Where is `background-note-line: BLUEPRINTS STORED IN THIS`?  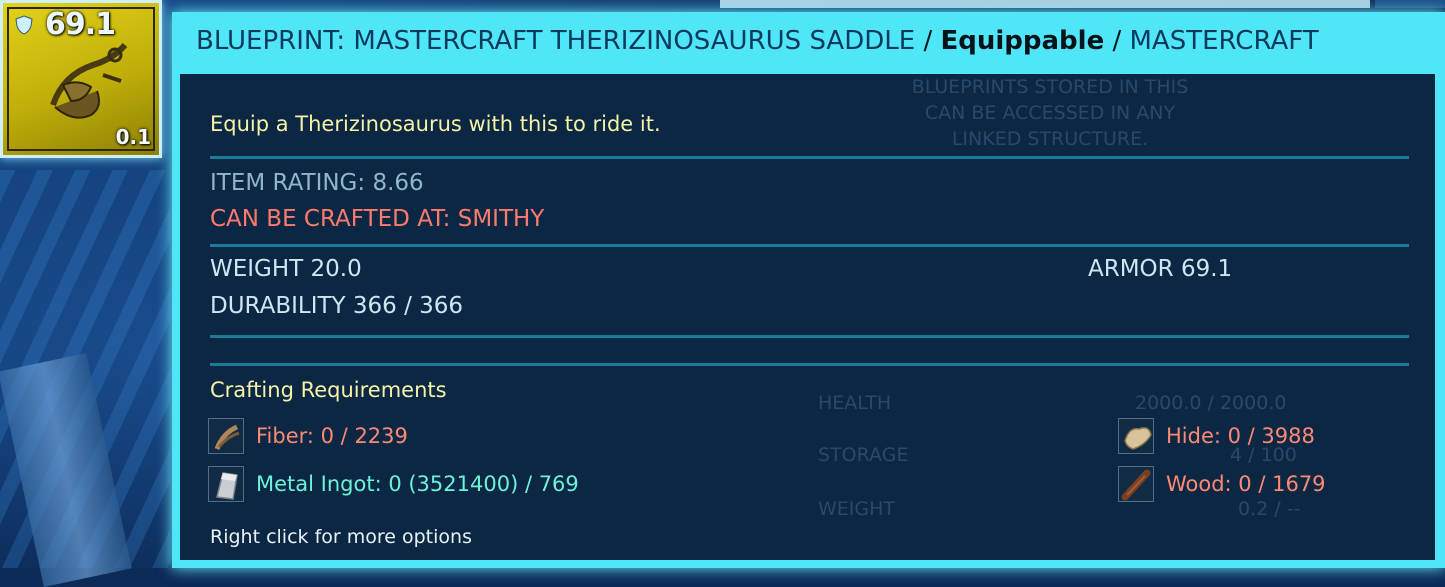 background-note-line: BLUEPRINTS STORED IN THIS is located at coordinates (1050, 87).